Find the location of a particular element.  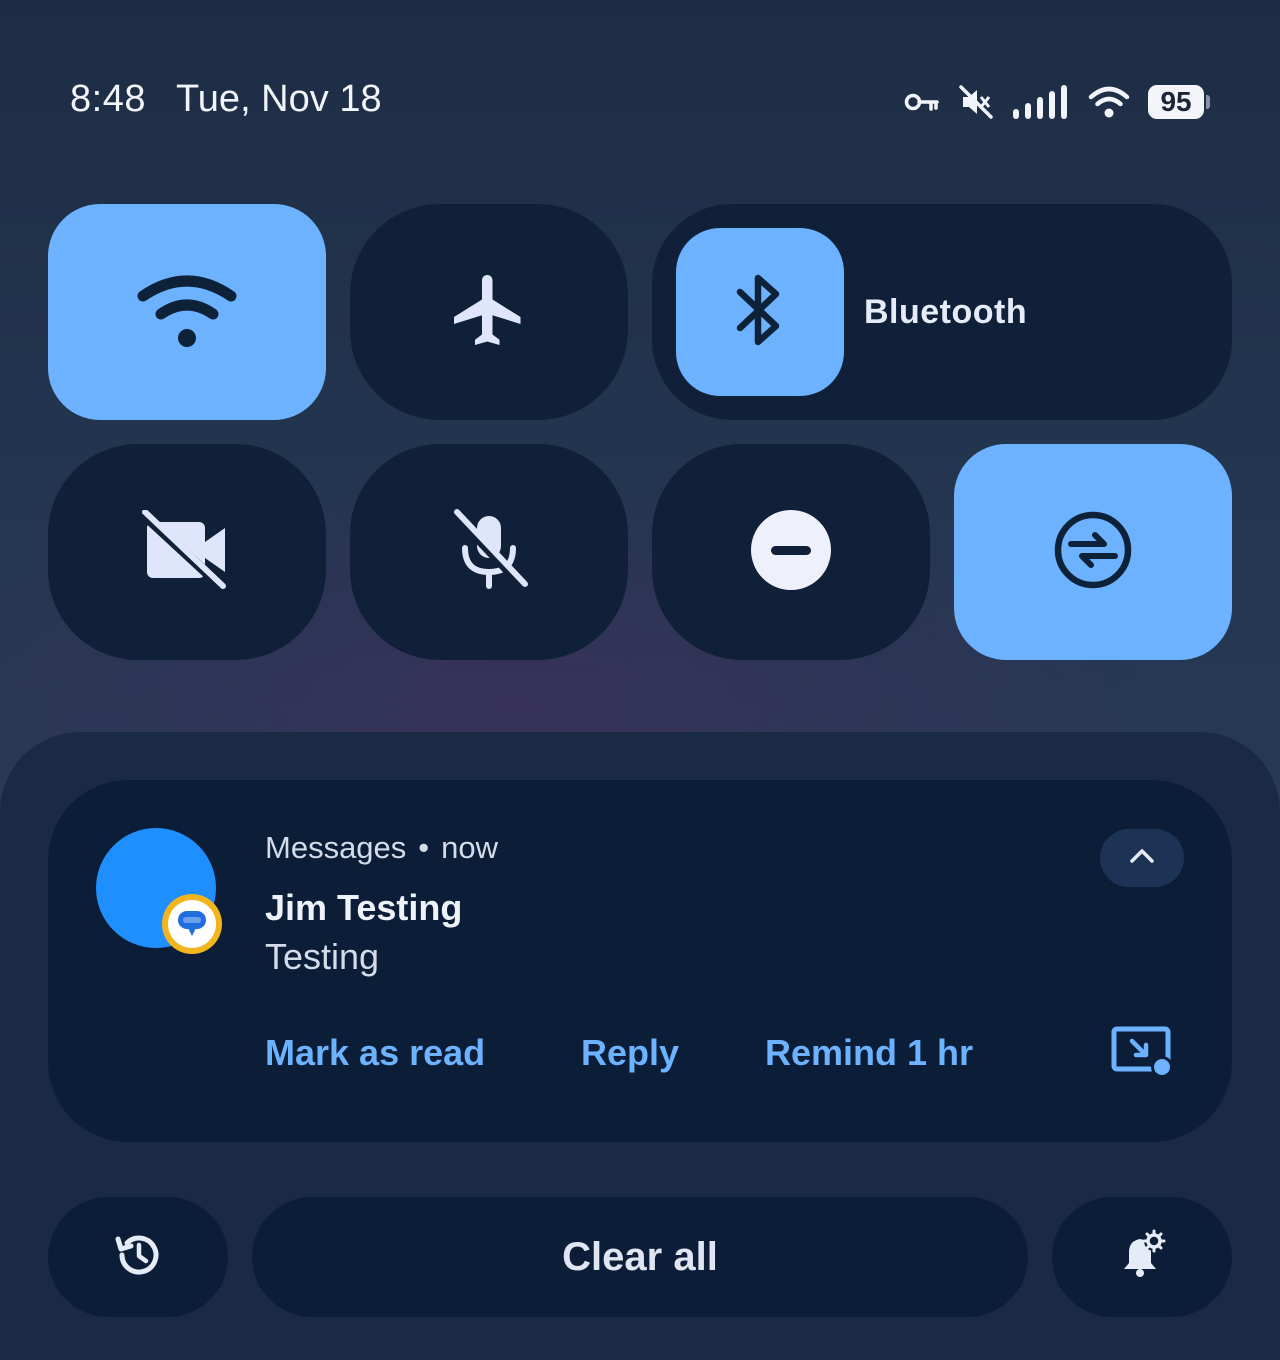

notification-settings-button is located at coordinates (1142, 1257).